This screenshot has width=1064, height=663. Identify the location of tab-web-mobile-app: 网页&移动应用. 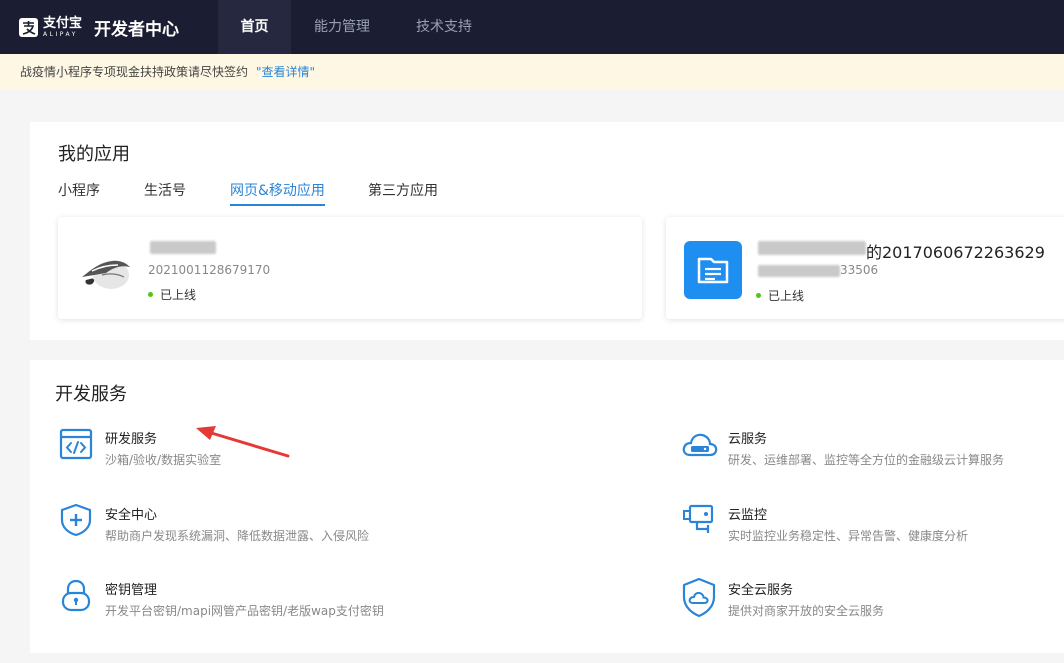
(277, 193).